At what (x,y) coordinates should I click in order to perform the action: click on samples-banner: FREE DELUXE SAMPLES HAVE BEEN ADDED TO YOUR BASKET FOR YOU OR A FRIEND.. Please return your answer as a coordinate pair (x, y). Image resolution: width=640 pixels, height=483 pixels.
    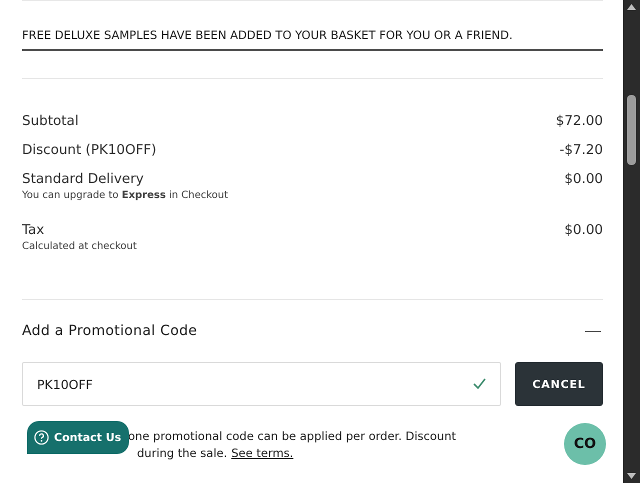
    Looking at the image, I should click on (312, 30).